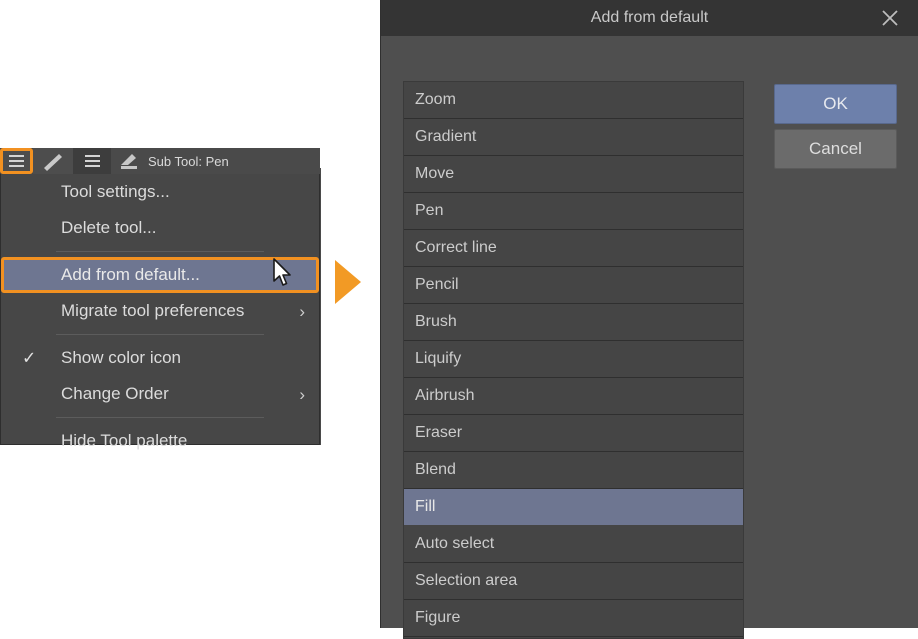 Image resolution: width=918 pixels, height=639 pixels. Describe the element at coordinates (29, 358) in the screenshot. I see `checkmark-icon: ✓` at that location.